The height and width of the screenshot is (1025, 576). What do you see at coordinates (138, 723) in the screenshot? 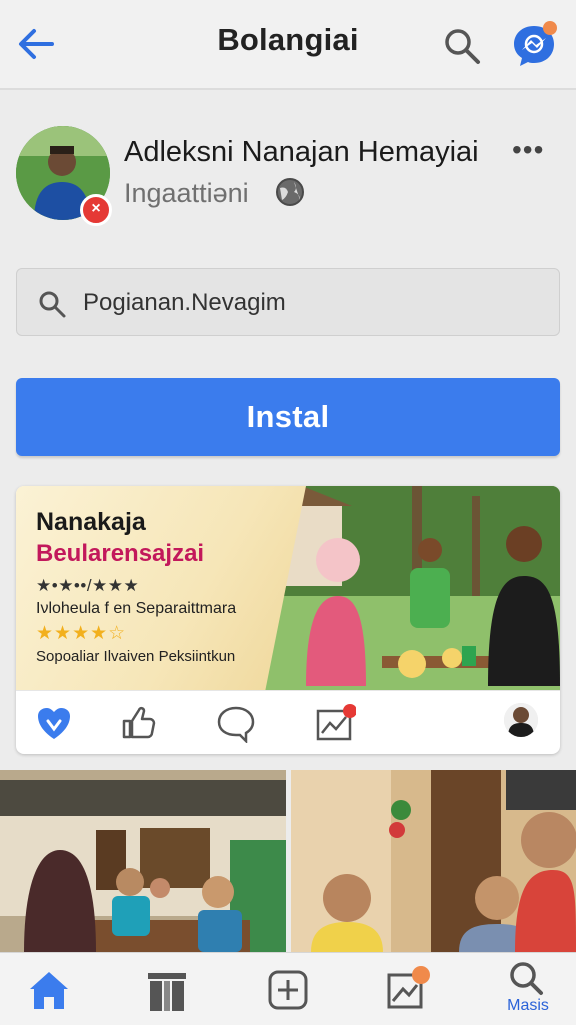
I see `like-icon` at bounding box center [138, 723].